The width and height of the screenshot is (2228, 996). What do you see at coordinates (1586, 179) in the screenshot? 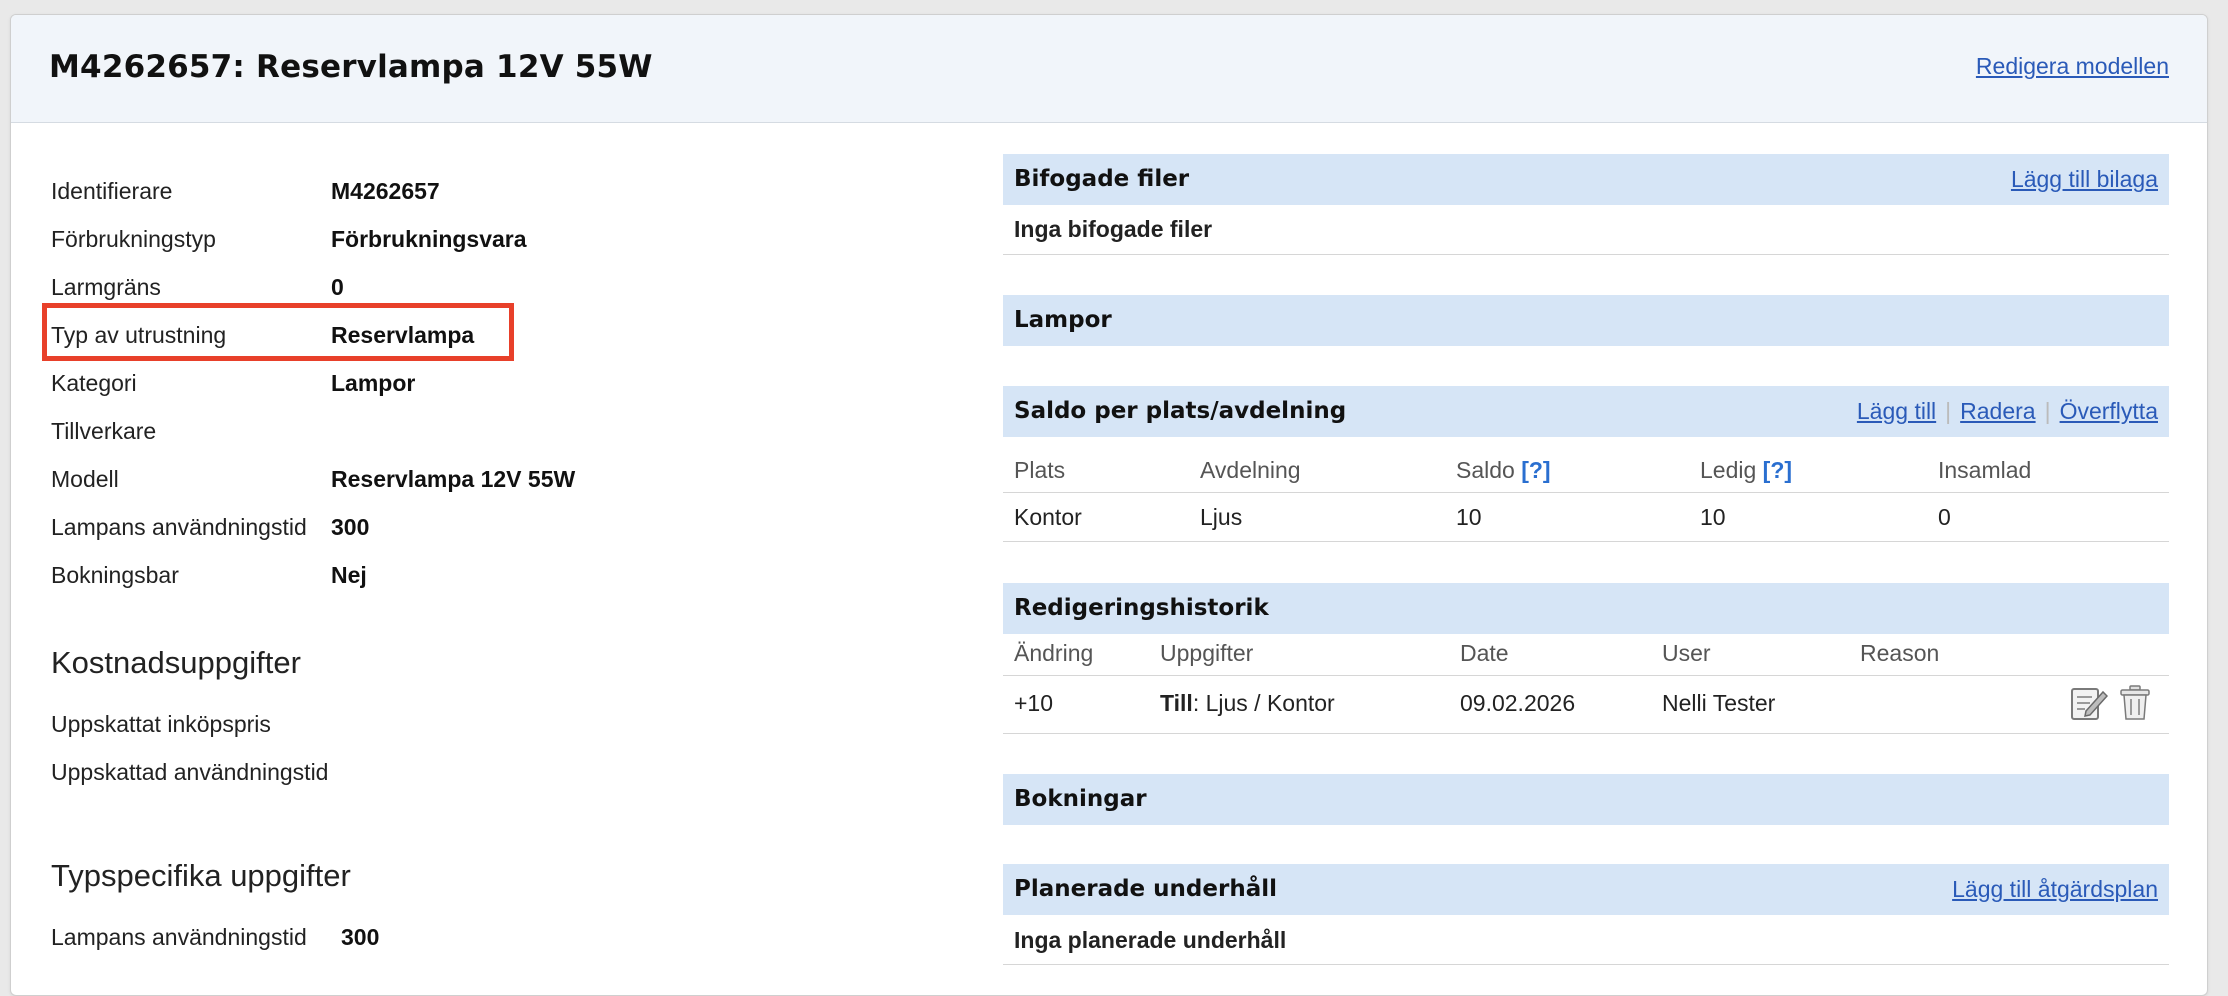
I see `attachments-header: Bifogade filer Lägg till bilaga` at bounding box center [1586, 179].